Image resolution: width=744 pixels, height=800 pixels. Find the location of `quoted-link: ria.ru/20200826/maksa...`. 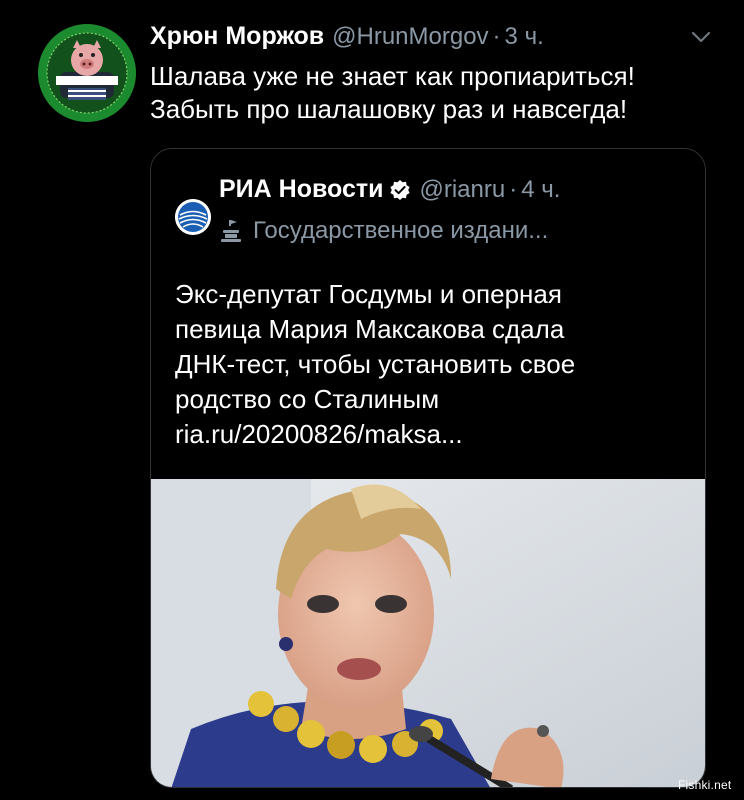

quoted-link: ria.ru/20200826/maksa... is located at coordinates (430, 434).